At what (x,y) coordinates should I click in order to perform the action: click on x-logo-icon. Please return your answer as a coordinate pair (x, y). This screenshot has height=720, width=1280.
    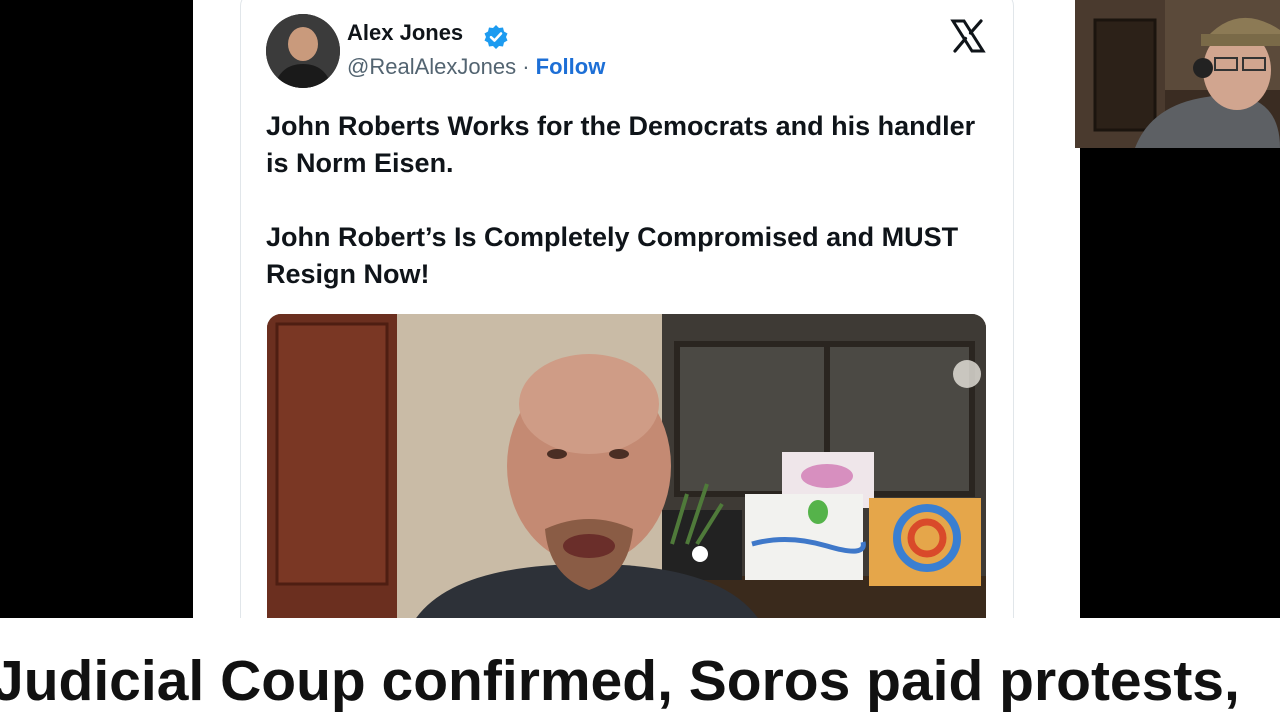
    Looking at the image, I should click on (968, 36).